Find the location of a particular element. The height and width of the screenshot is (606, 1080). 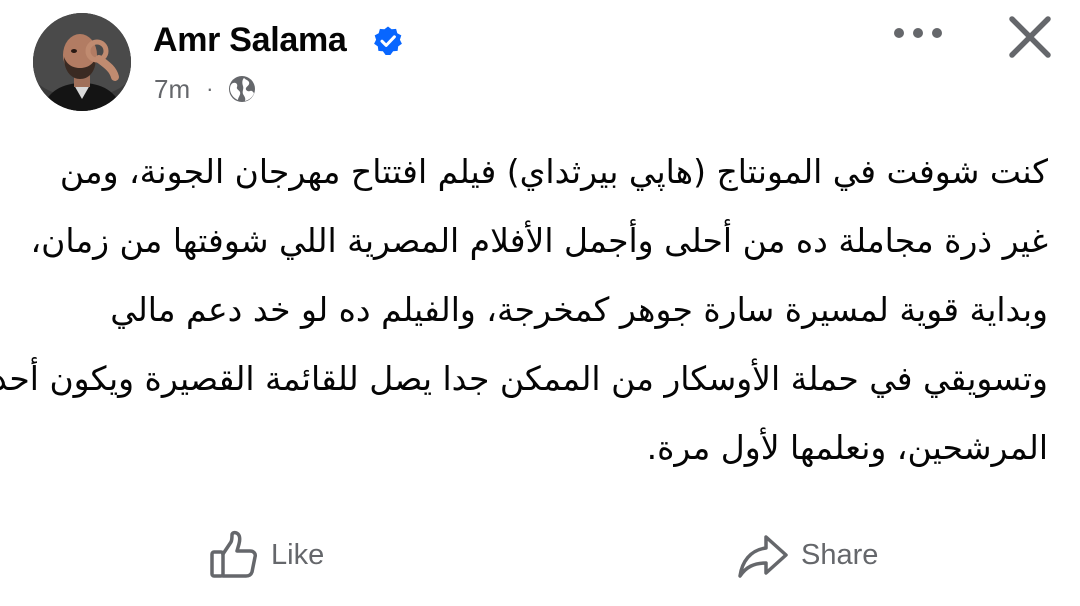

share-button: Share is located at coordinates (806, 555).